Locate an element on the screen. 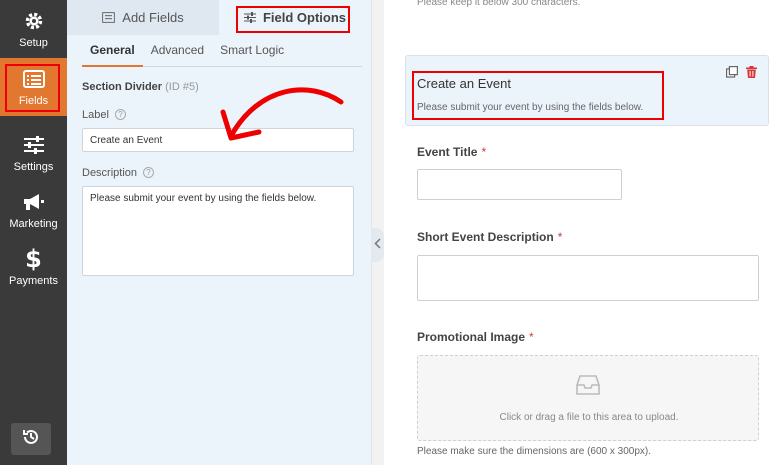  description-caption-row: Description? is located at coordinates (118, 173).